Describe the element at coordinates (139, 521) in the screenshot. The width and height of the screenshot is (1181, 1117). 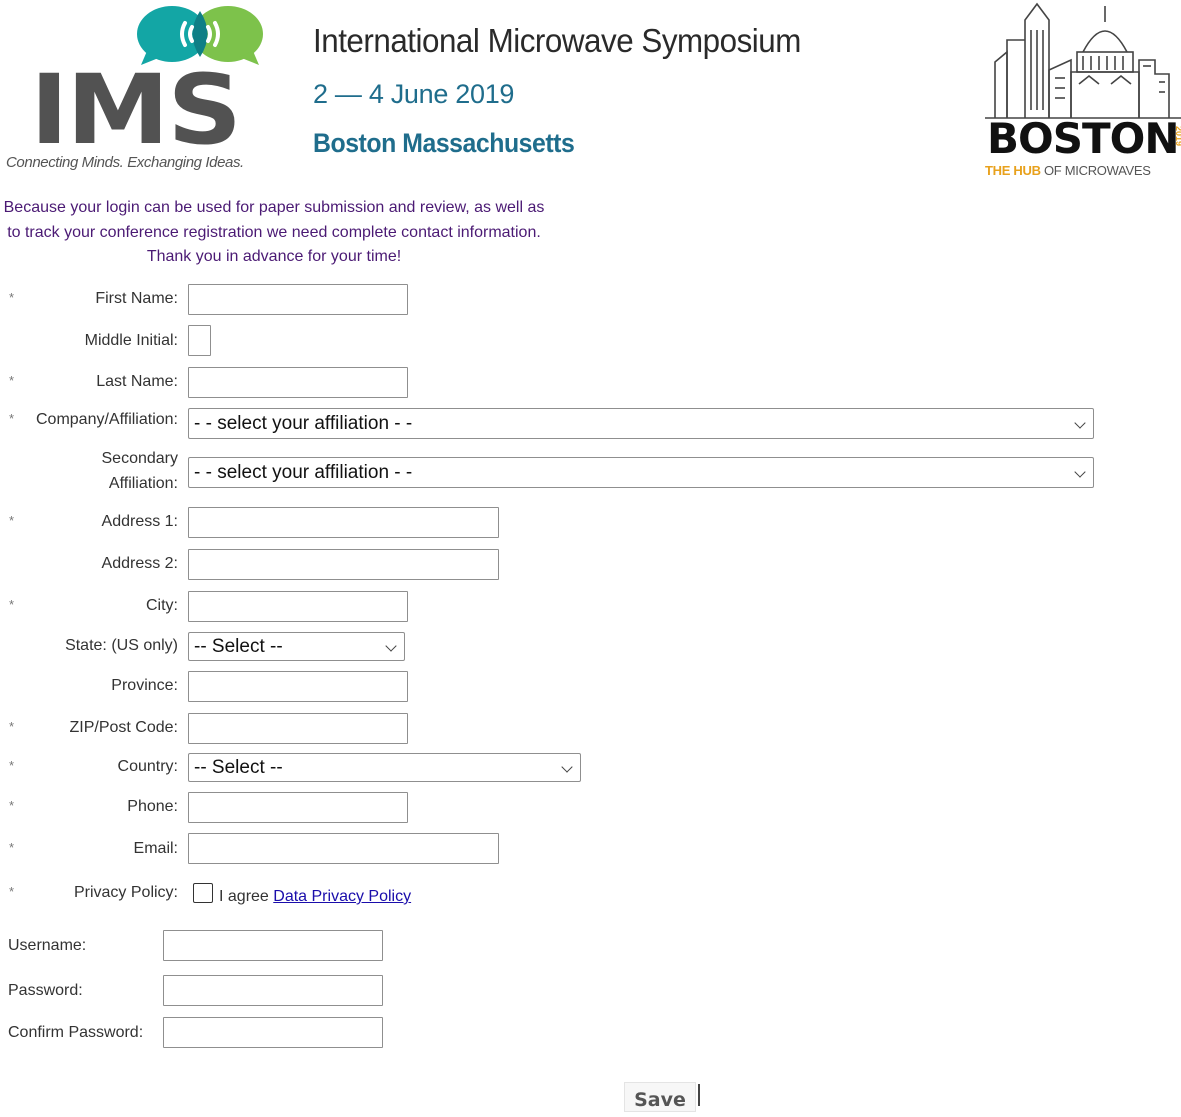
I see `address1-label: Address 1:` at that location.